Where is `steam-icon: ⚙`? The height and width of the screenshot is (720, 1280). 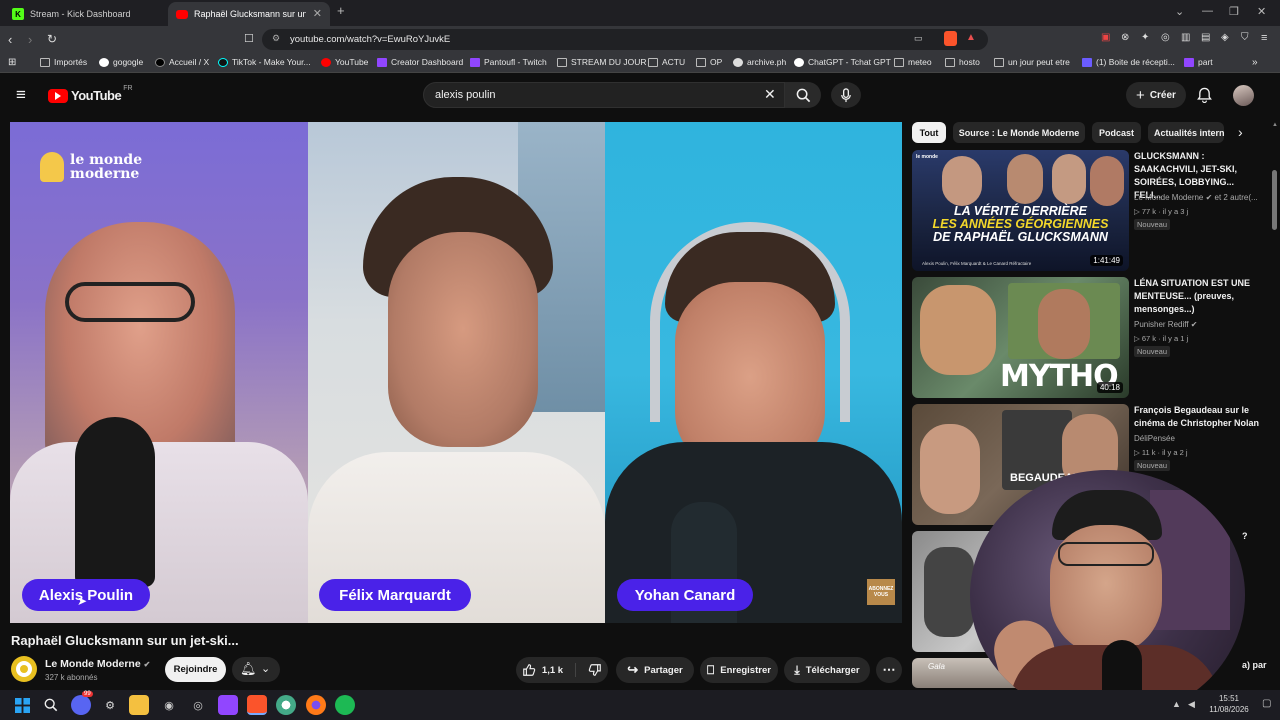
steam-icon: ⚙ is located at coordinates (110, 705).